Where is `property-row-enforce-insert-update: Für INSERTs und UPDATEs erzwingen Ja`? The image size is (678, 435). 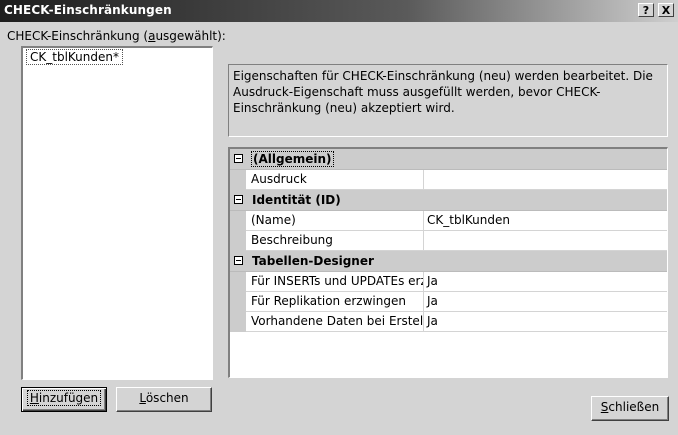
property-row-enforce-insert-update: Für INSERTs und UPDATEs erzwingen Ja is located at coordinates (448, 282).